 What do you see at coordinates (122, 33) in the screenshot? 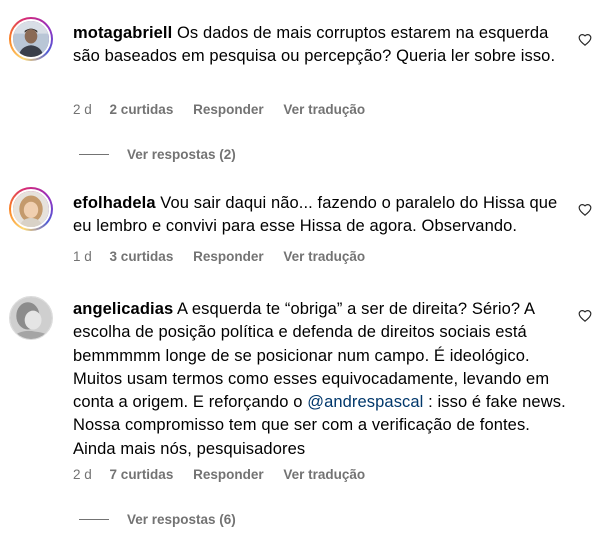
I see `comment-username: motagabriell` at bounding box center [122, 33].